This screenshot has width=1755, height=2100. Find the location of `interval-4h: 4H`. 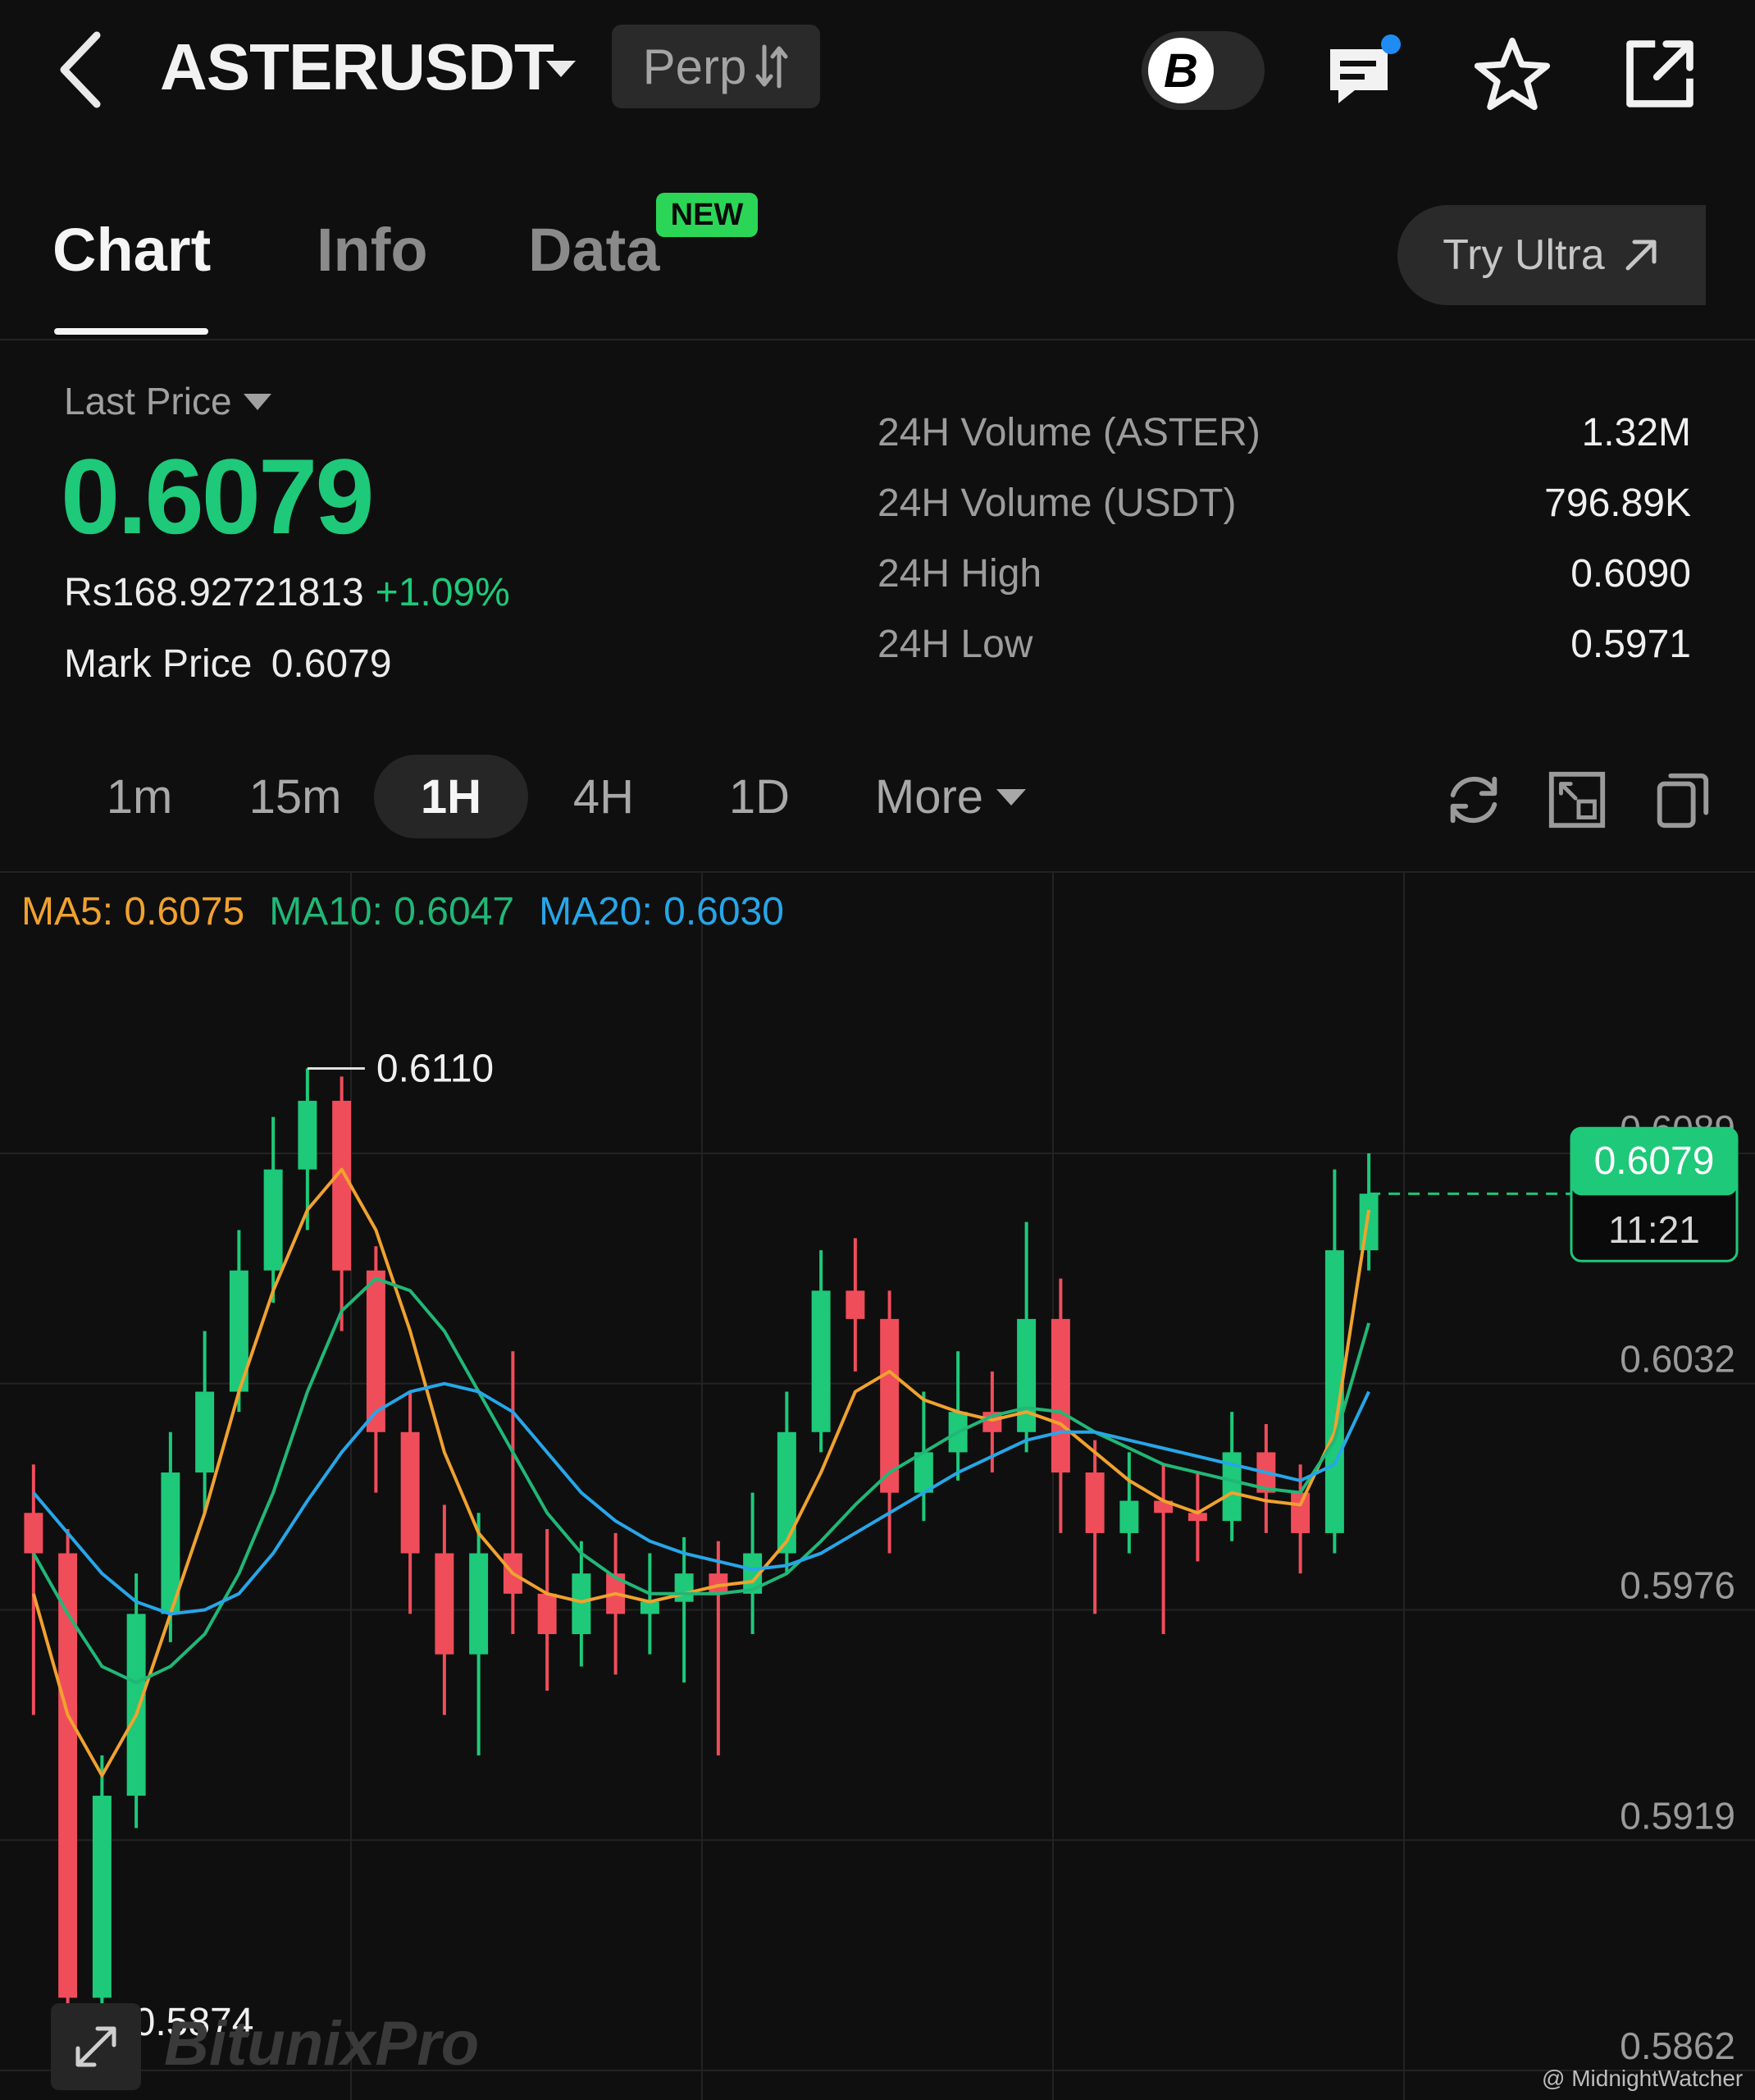

interval-4h: 4H is located at coordinates (603, 797).